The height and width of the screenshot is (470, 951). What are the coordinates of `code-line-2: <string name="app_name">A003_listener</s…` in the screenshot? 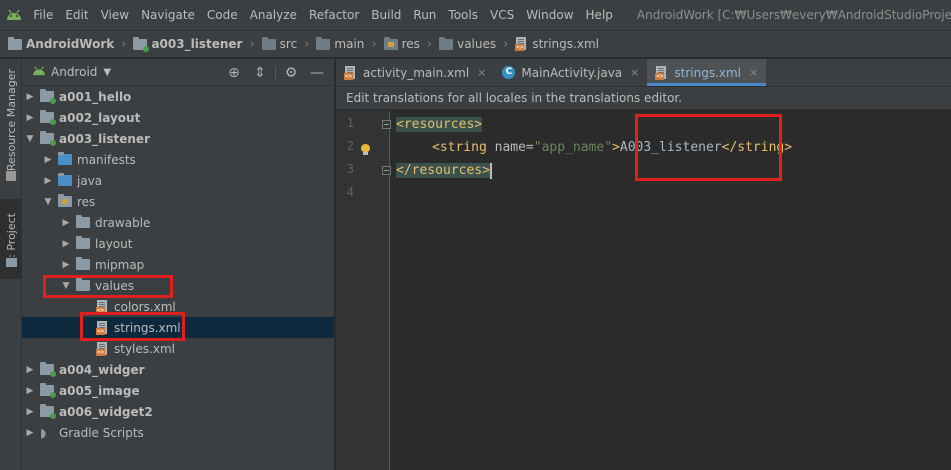 It's located at (612, 147).